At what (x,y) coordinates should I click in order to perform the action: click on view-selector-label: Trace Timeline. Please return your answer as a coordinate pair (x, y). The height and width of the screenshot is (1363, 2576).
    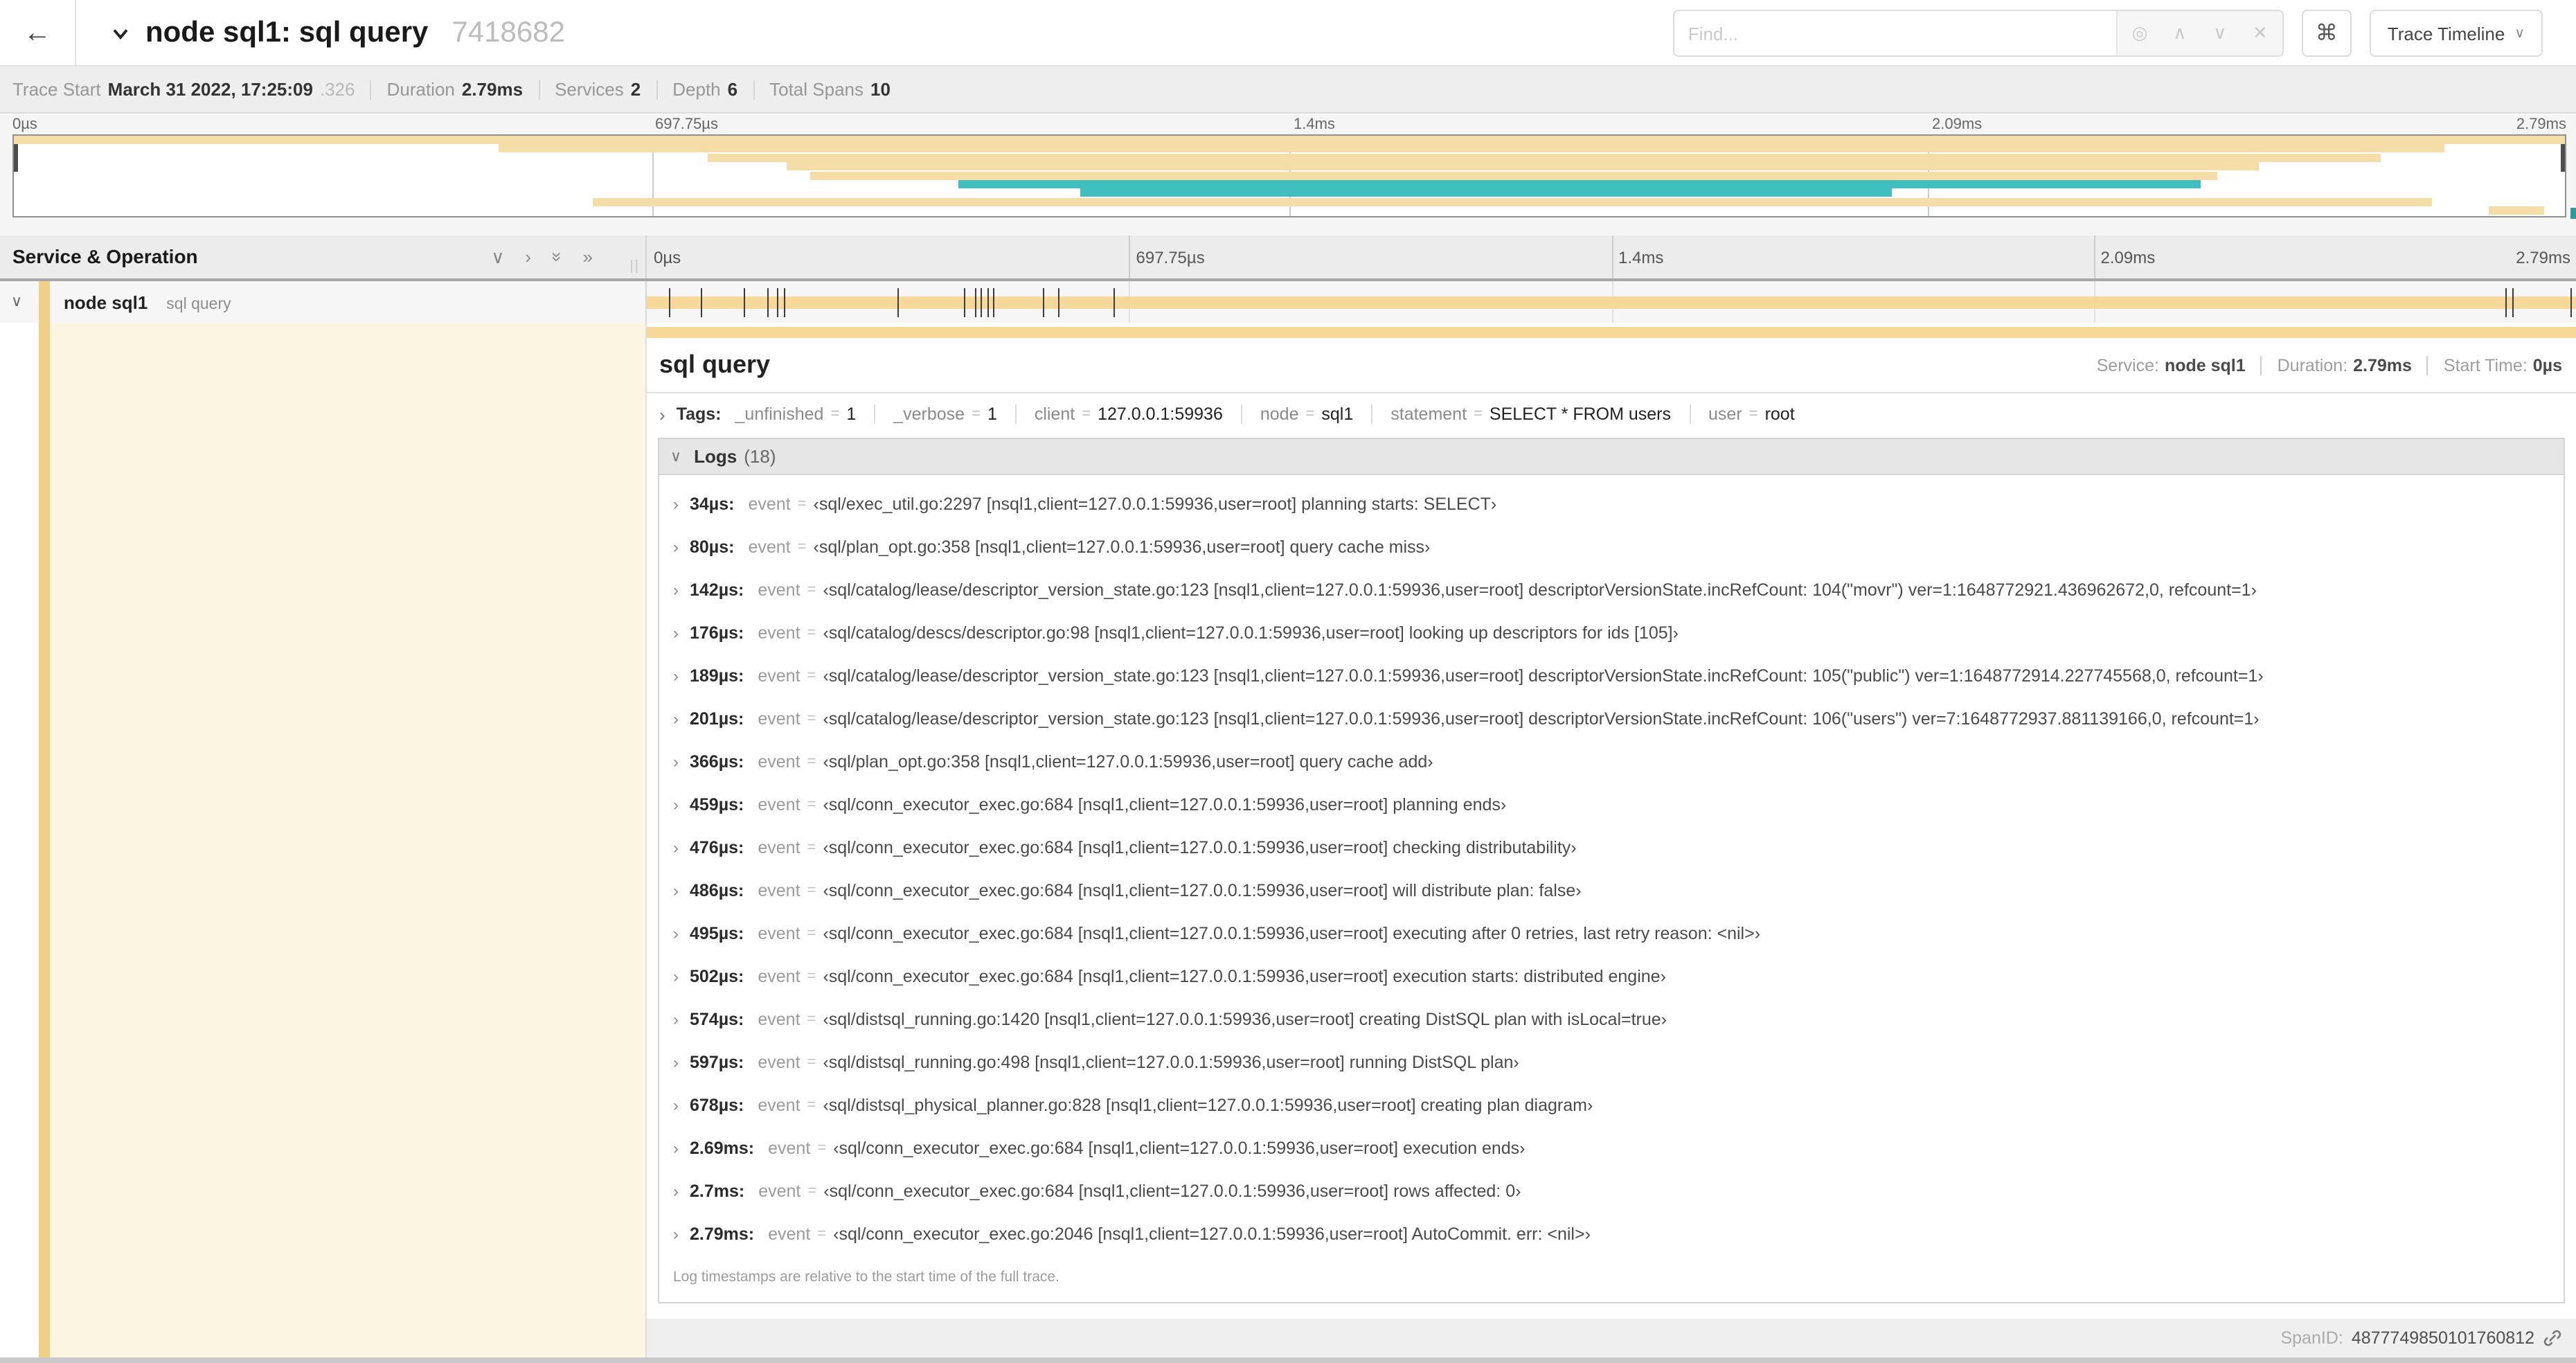
    Looking at the image, I should click on (2446, 33).